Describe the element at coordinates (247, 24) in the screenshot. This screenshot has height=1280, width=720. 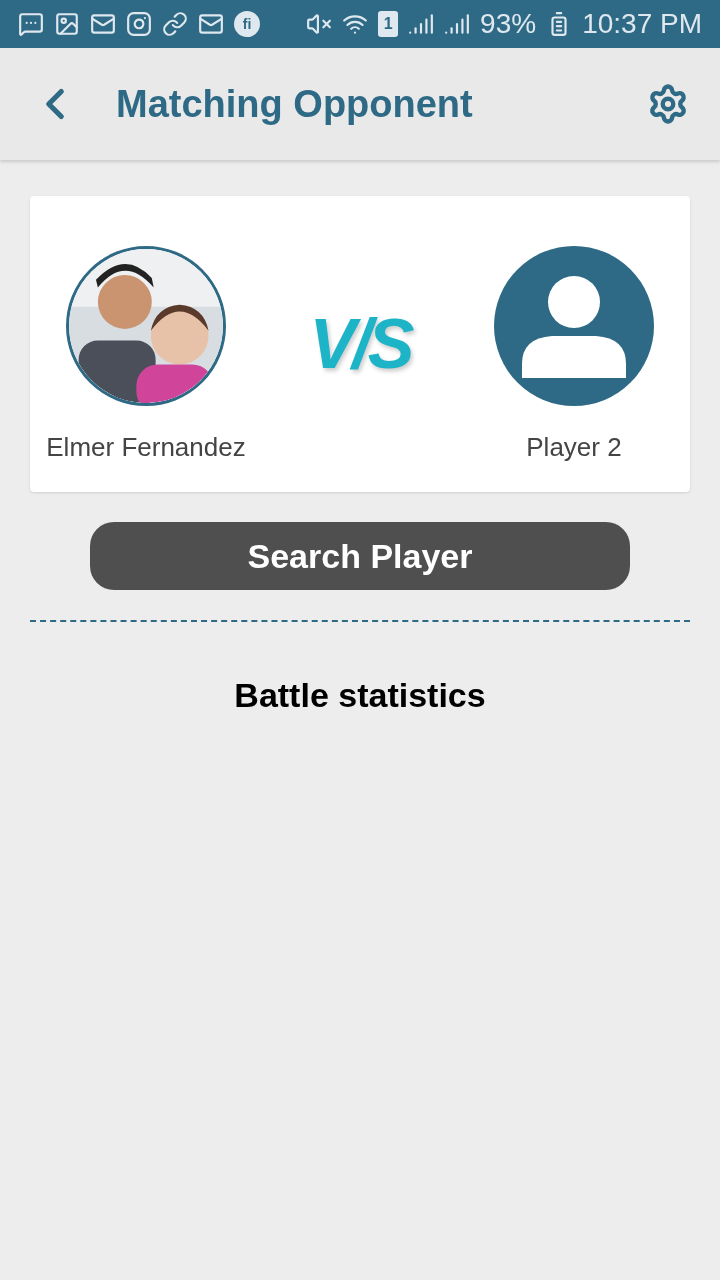
I see `app-badge: fi` at that location.